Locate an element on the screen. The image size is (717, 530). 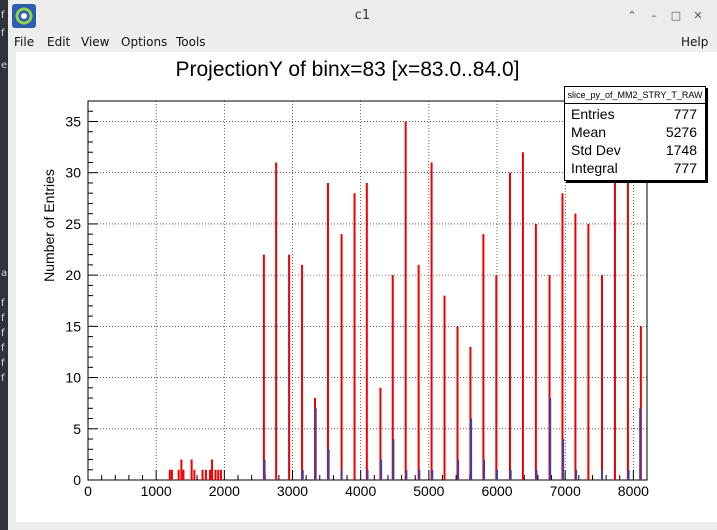
menu-help-label: Help is located at coordinates (695, 42).